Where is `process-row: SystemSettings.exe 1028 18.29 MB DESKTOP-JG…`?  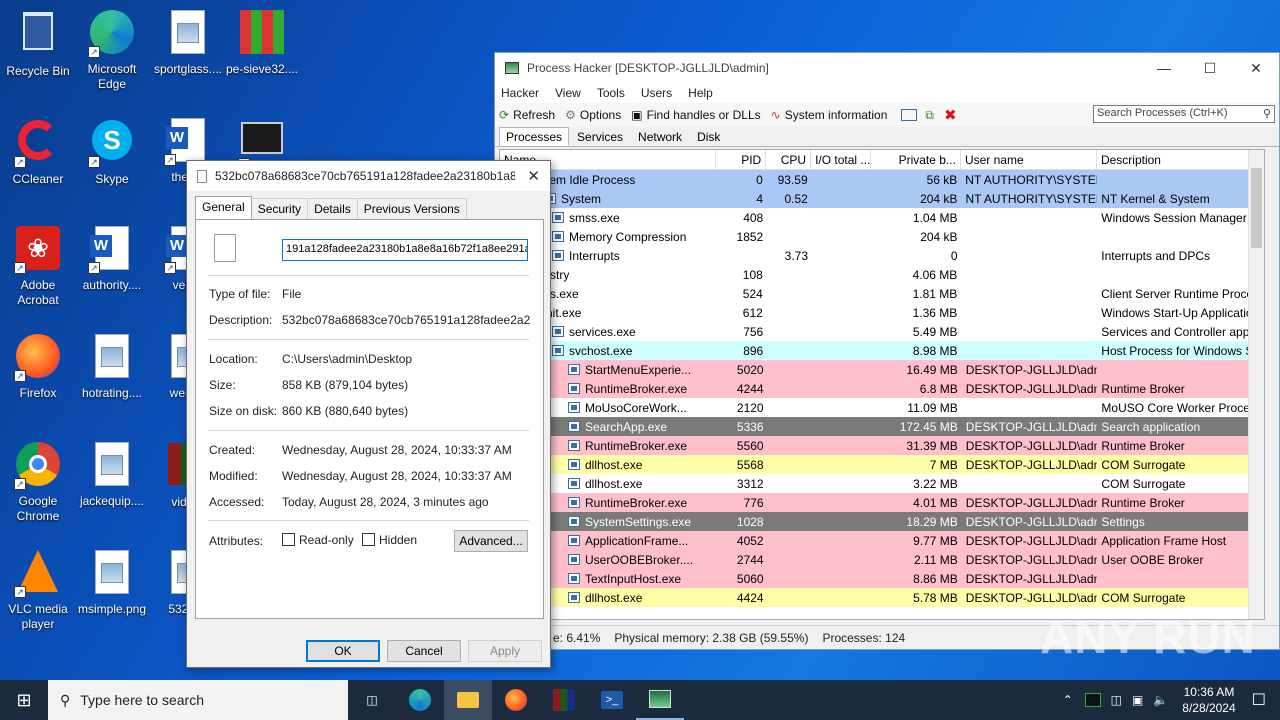 process-row: SystemSettings.exe 1028 18.29 MB DESKTOP-JG… is located at coordinates (882, 521).